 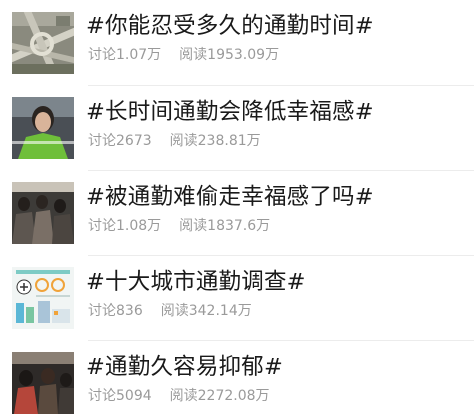 I want to click on subway-photo-icon, so click(x=43, y=213).